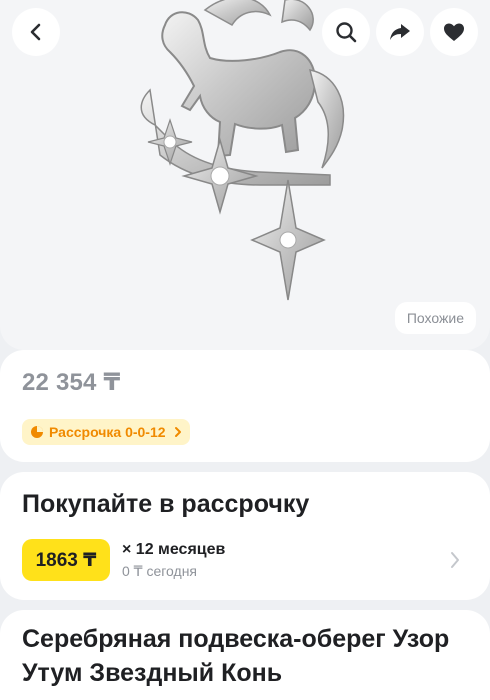  Describe the element at coordinates (71, 382) in the screenshot. I see `price-value: 22 354 ₸` at that location.